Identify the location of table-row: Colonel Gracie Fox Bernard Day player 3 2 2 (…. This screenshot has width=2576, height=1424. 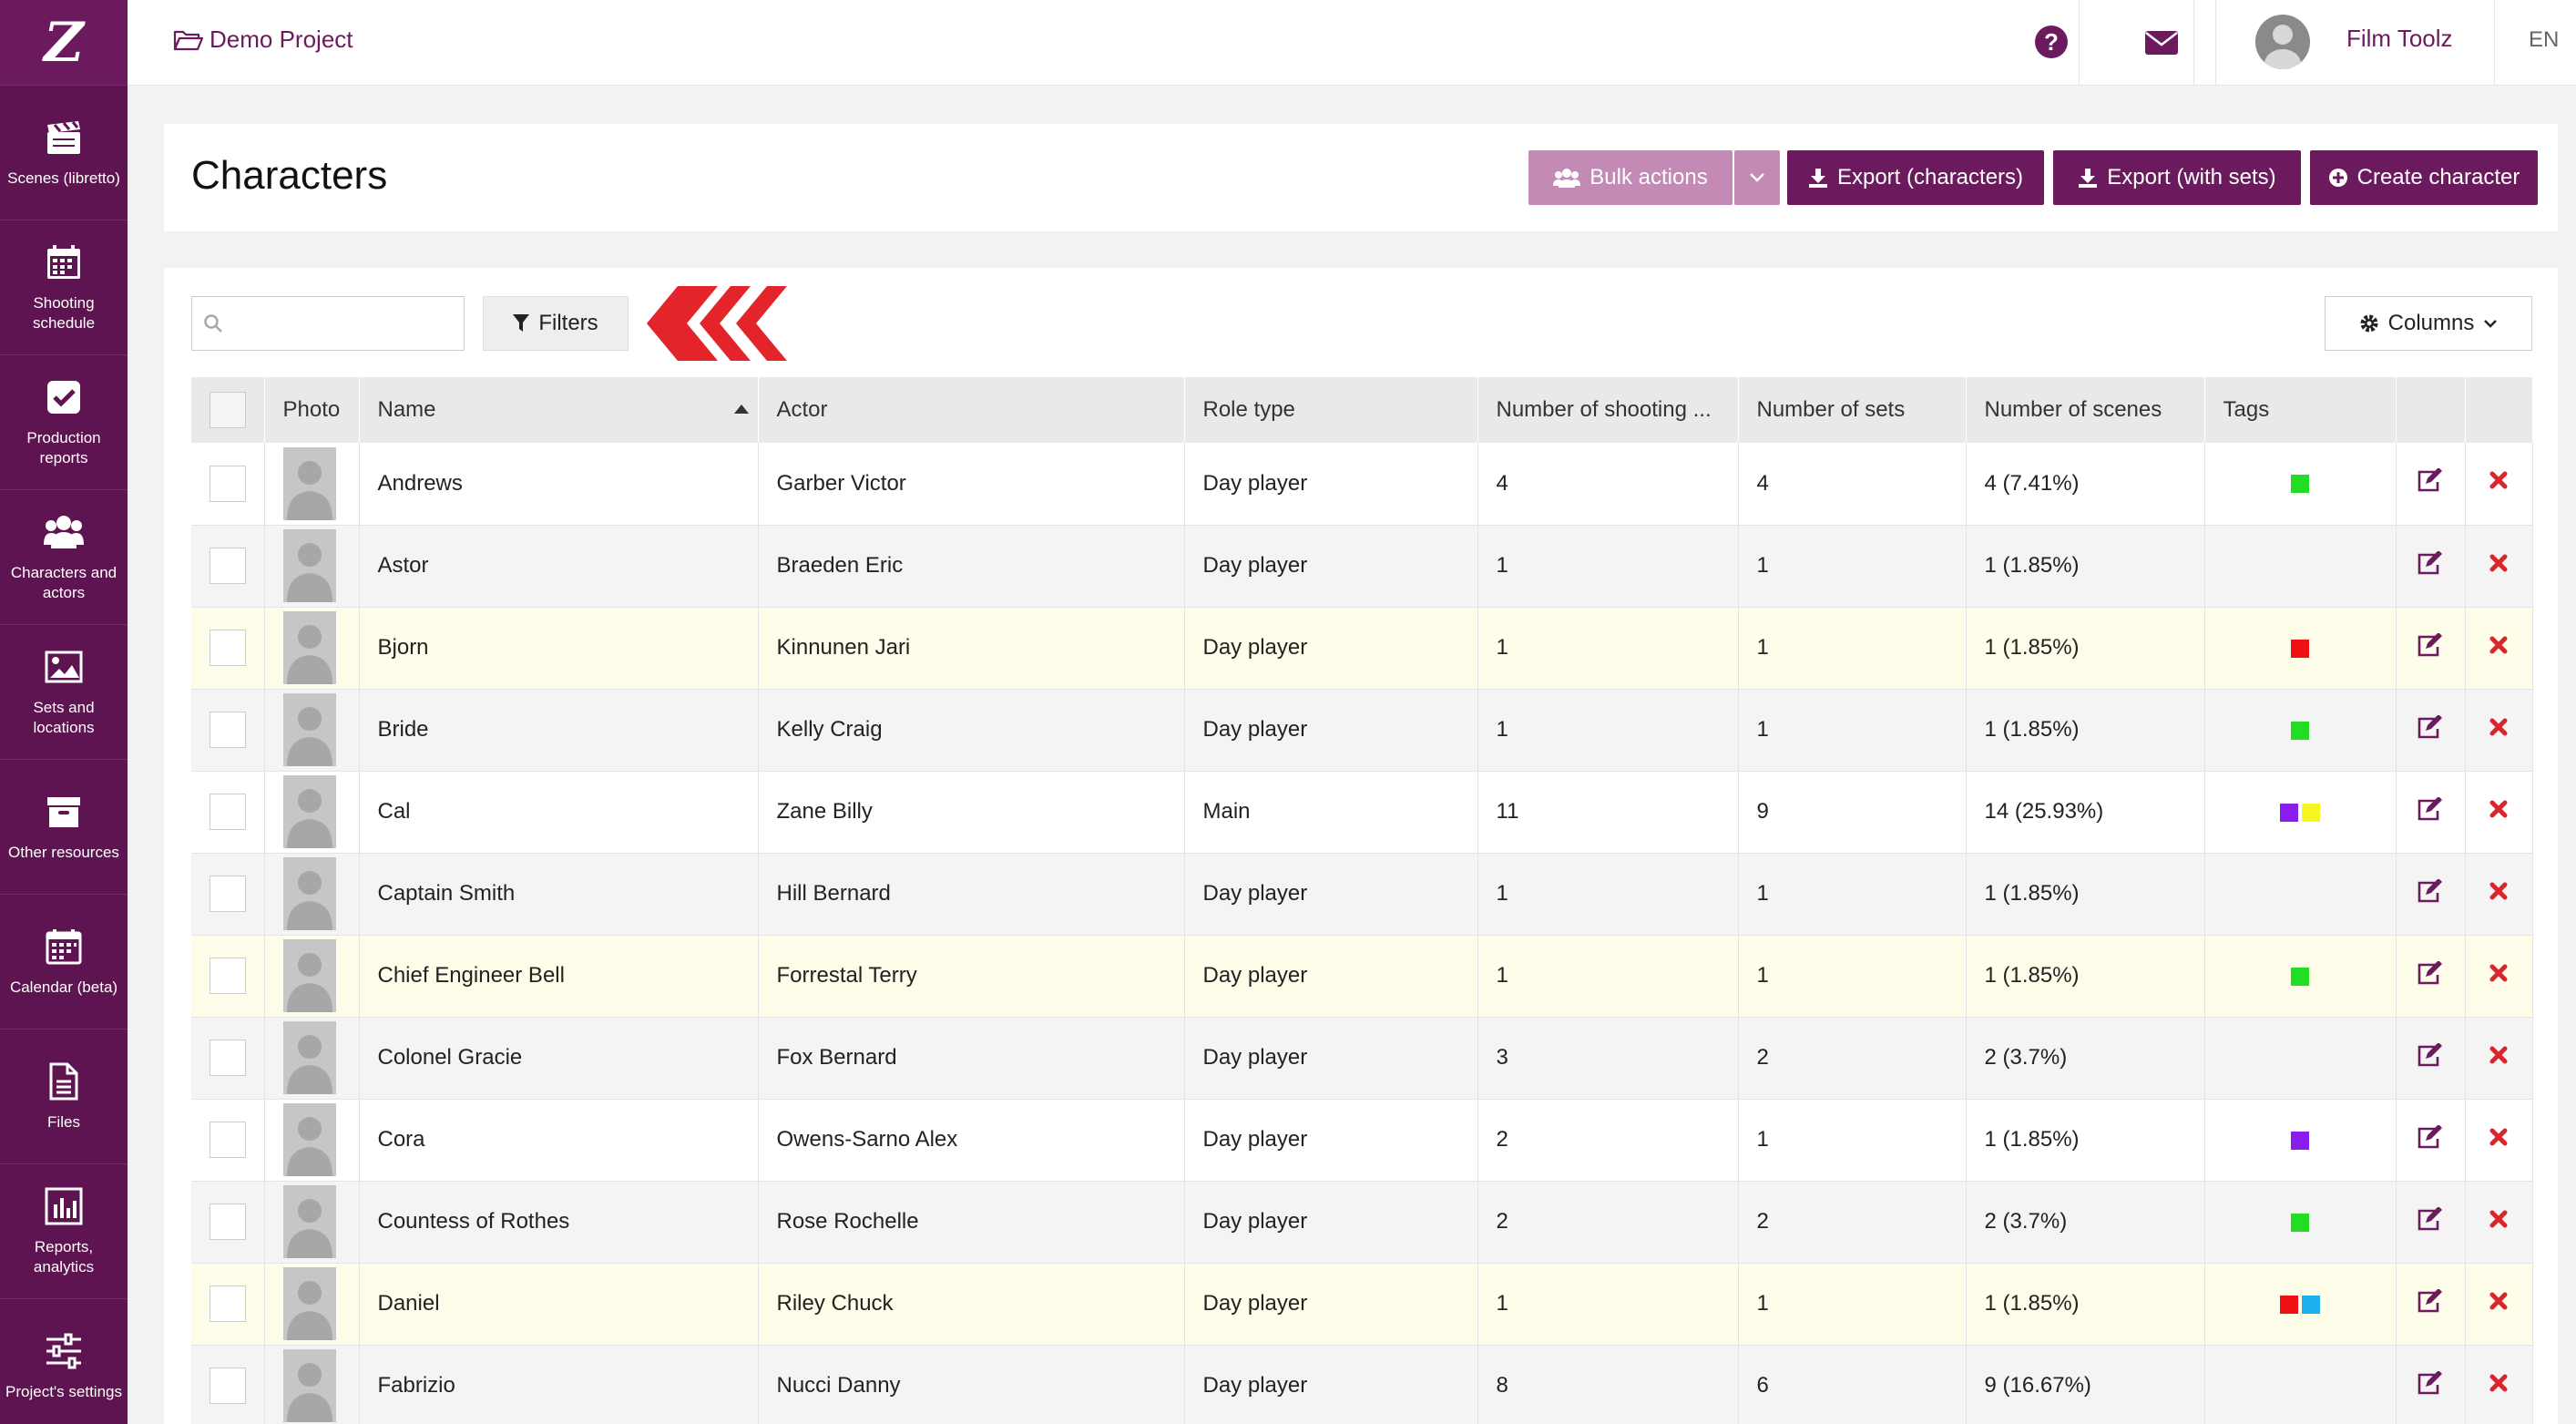
(1362, 1058).